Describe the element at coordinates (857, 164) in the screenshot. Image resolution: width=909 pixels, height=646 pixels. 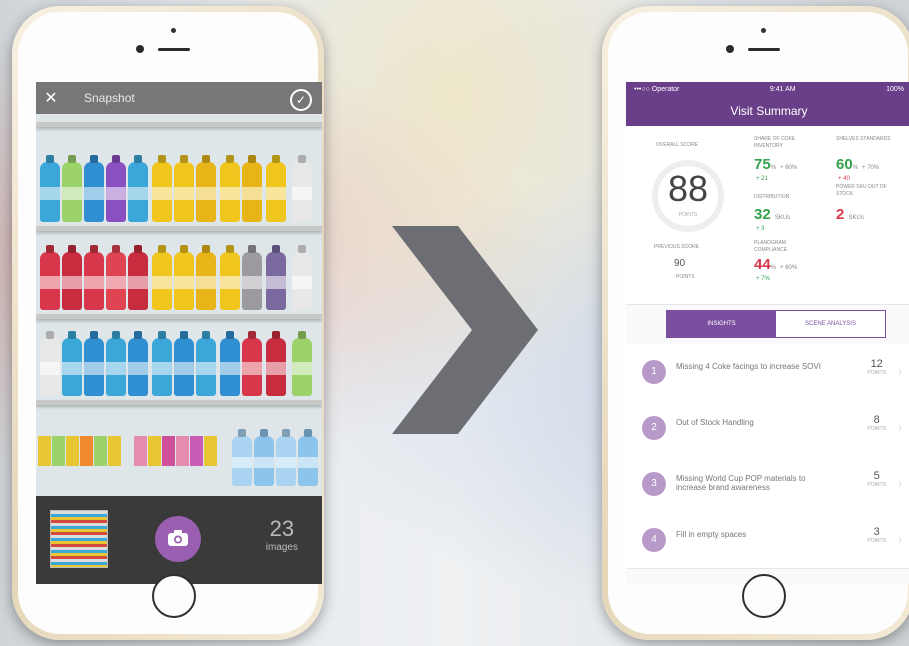
I see `shelves-standards-metric: 60% + 70%` at that location.